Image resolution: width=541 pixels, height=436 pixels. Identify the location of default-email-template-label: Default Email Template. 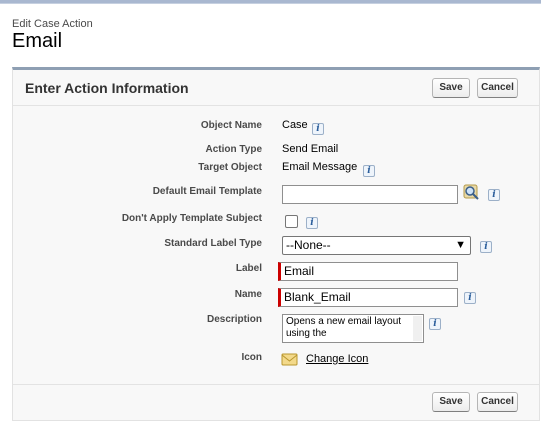
(207, 191).